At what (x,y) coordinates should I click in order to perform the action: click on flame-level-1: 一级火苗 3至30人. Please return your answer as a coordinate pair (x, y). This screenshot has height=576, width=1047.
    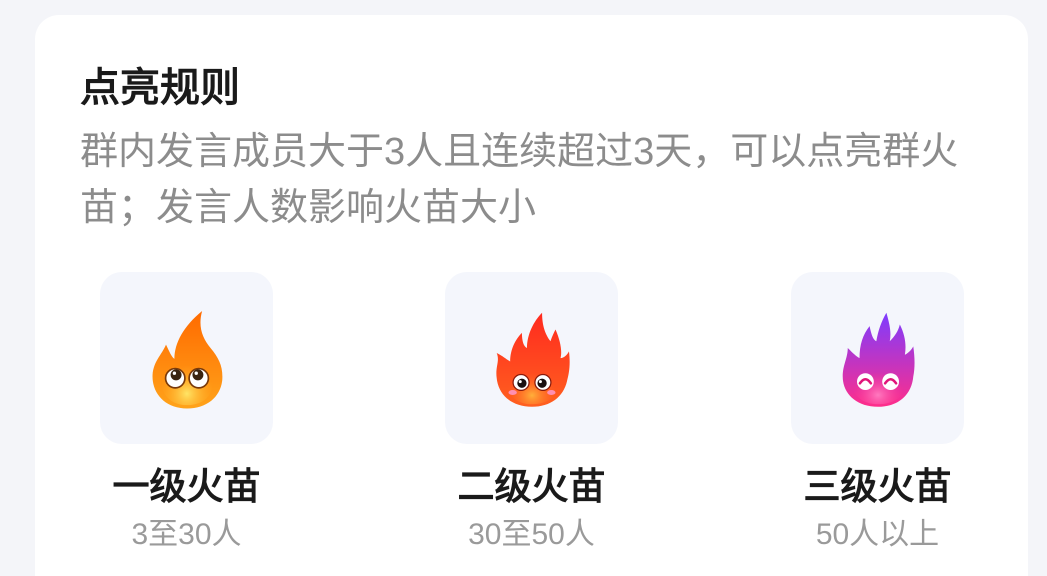
    Looking at the image, I should click on (186, 412).